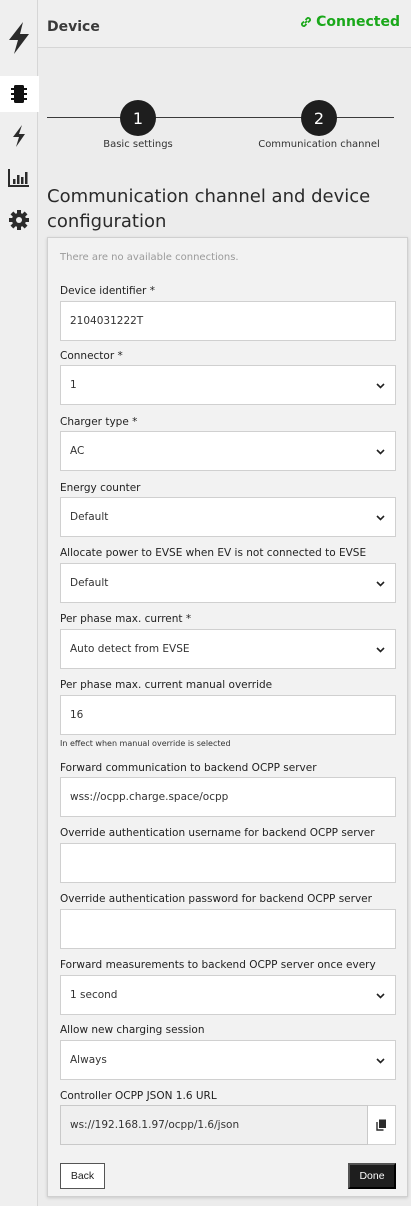  Describe the element at coordinates (306, 22) in the screenshot. I see `link-icon` at that location.